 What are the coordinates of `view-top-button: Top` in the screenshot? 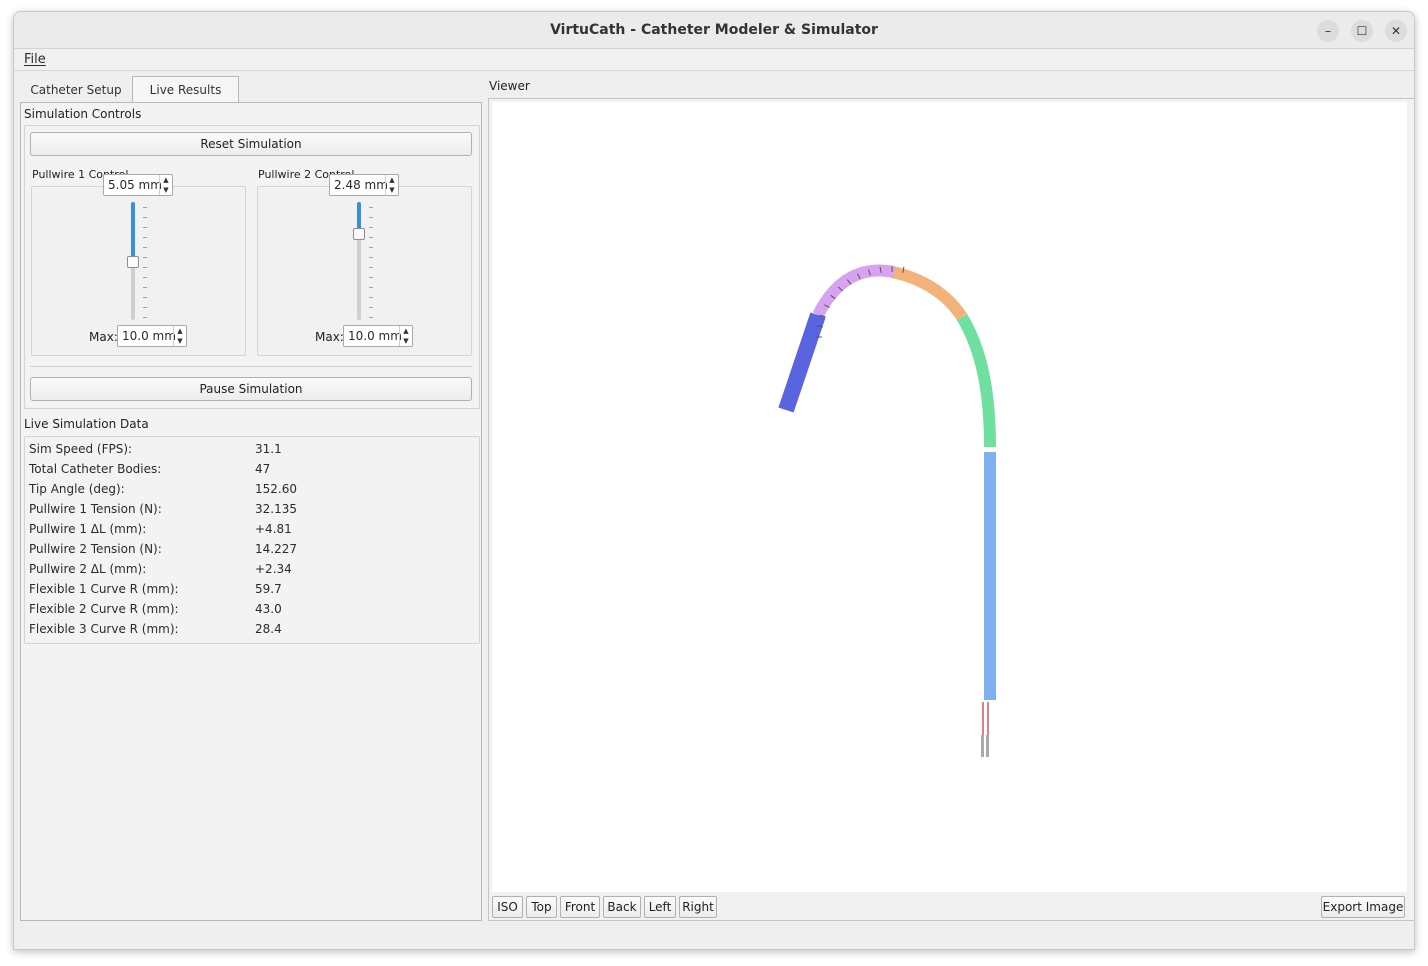 It's located at (541, 907).